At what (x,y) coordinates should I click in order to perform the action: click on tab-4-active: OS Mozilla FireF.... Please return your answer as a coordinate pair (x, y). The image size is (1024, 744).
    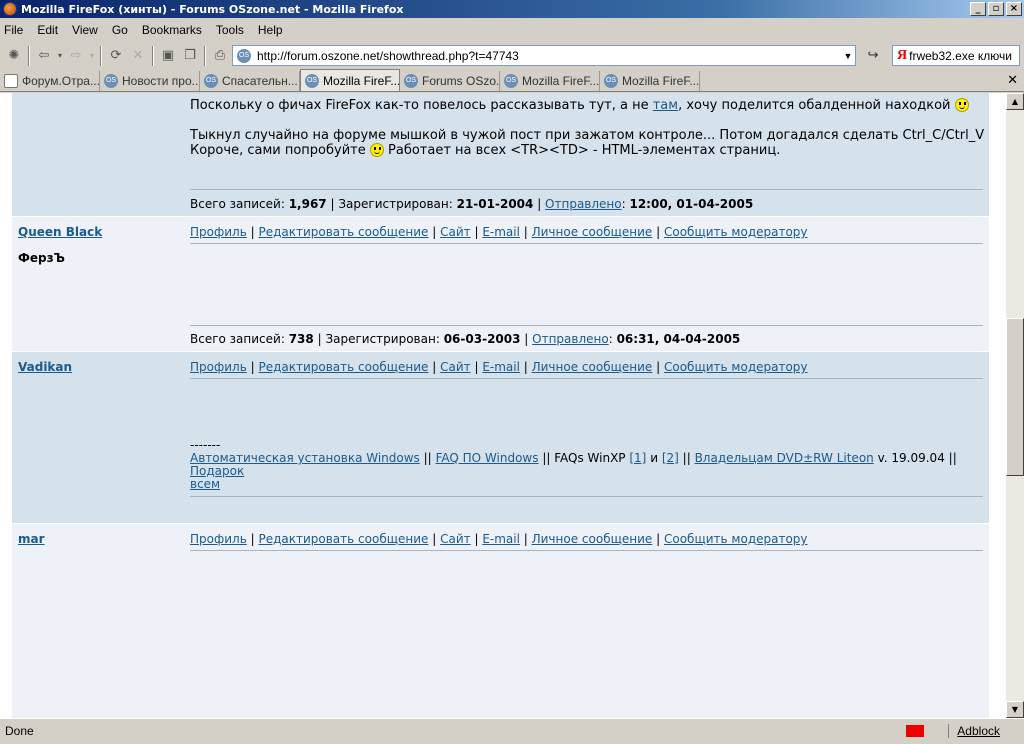
    Looking at the image, I should click on (350, 80).